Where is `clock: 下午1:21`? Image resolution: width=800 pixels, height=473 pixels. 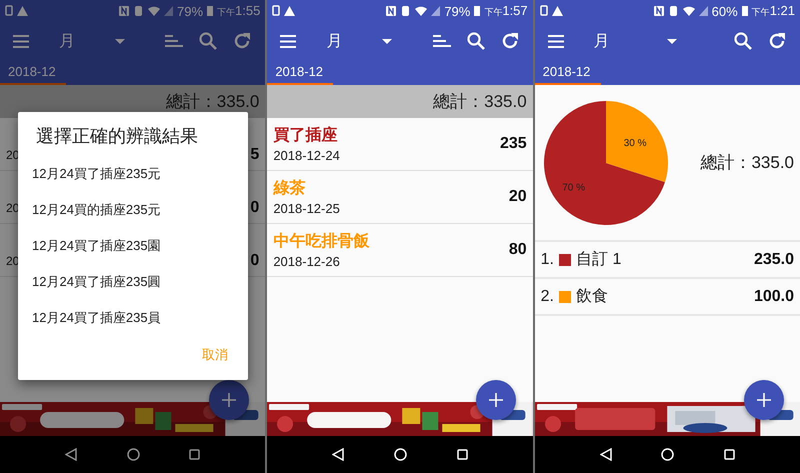 clock: 下午1:21 is located at coordinates (773, 11).